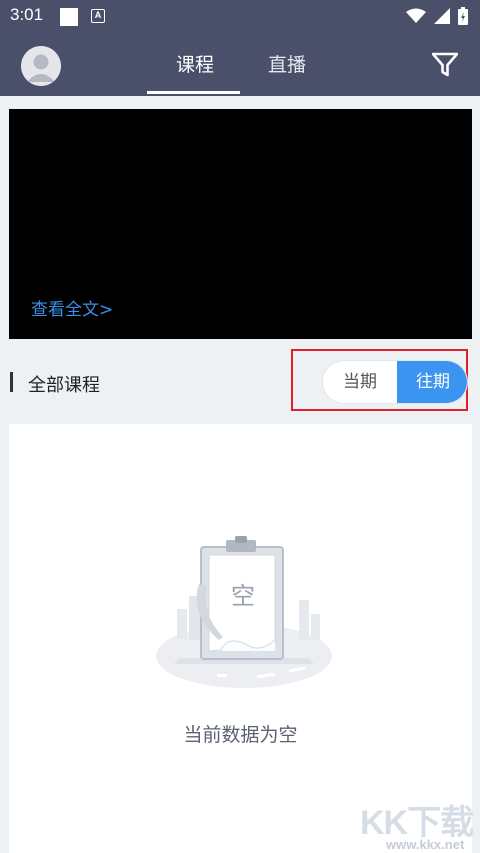 Image resolution: width=480 pixels, height=853 pixels. What do you see at coordinates (244, 612) in the screenshot?
I see `empty-clipboard-icon: 空` at bounding box center [244, 612].